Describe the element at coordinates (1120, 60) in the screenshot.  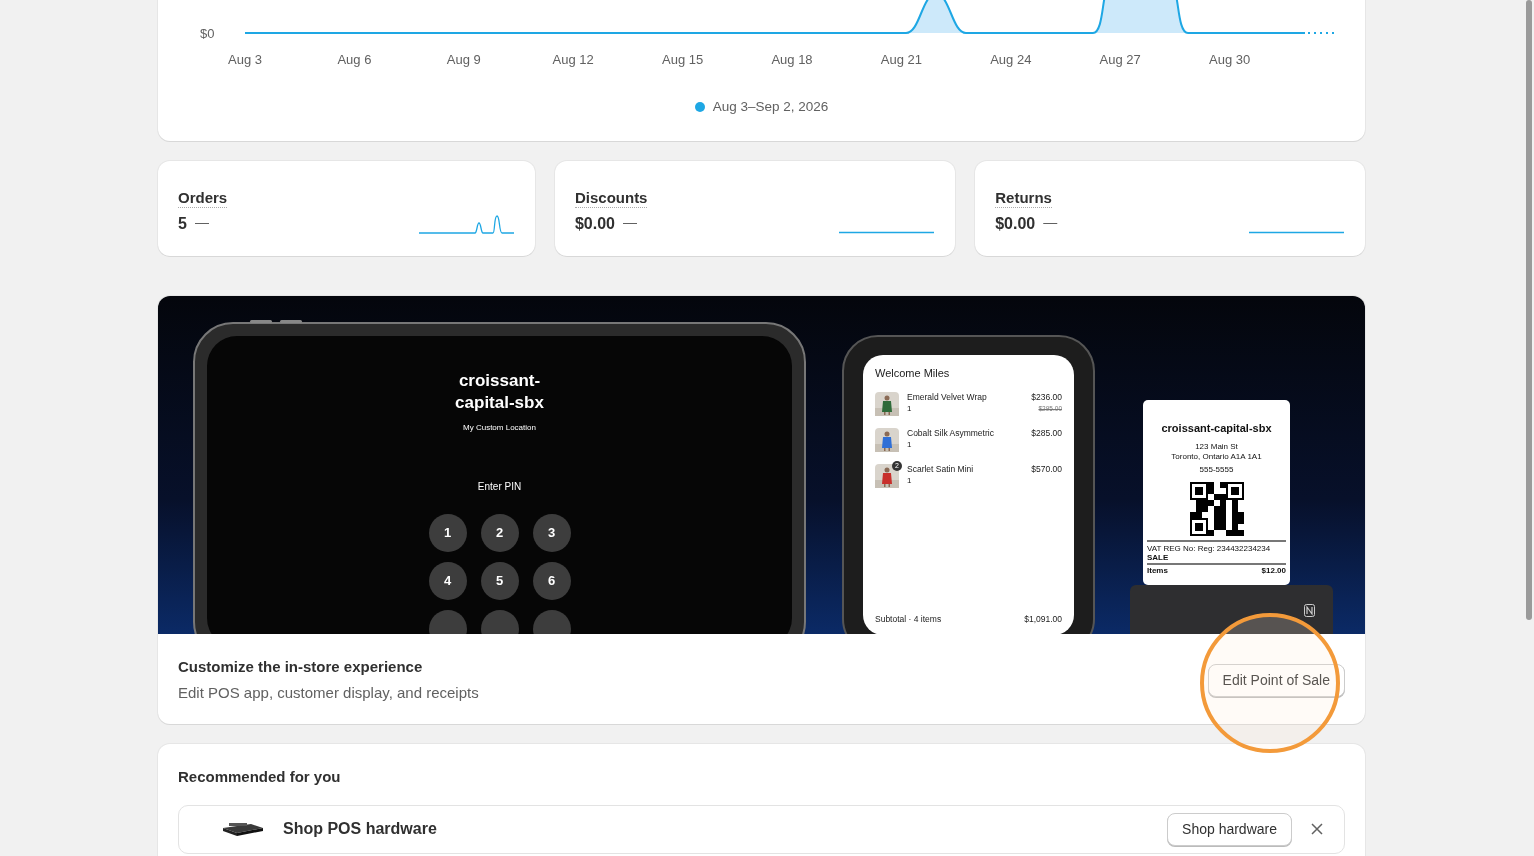
I see `axis-label: Aug 27` at that location.